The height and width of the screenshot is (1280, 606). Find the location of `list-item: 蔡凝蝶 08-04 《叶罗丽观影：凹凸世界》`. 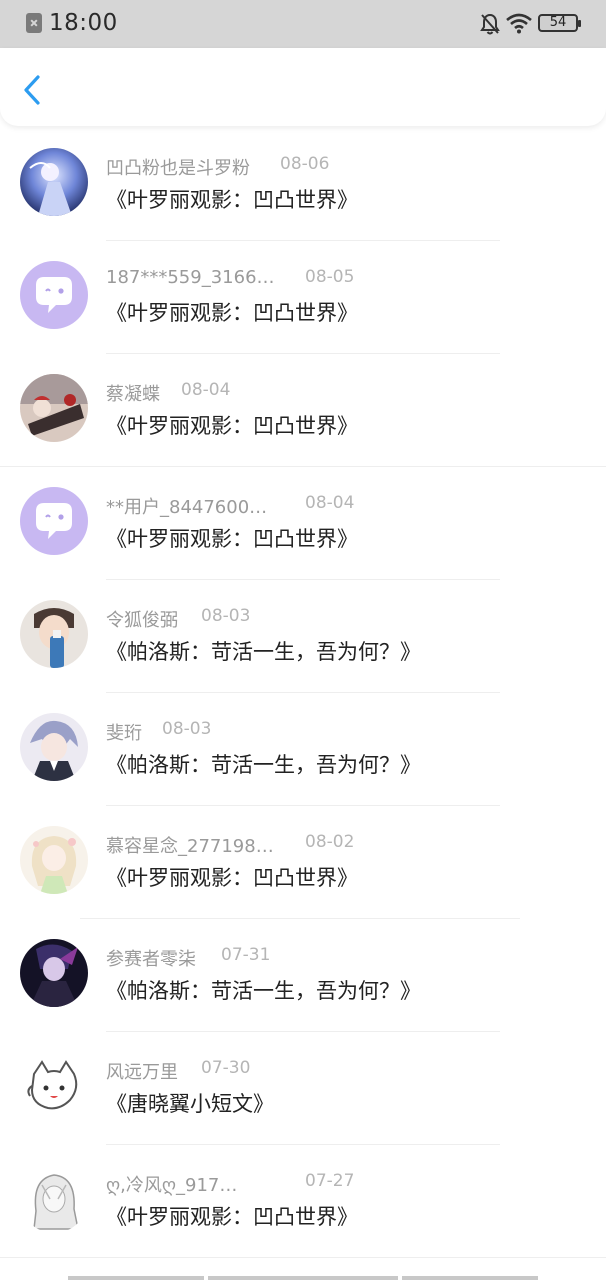

list-item: 蔡凝蝶 08-04 《叶罗丽观影：凹凸世界》 is located at coordinates (303, 410).